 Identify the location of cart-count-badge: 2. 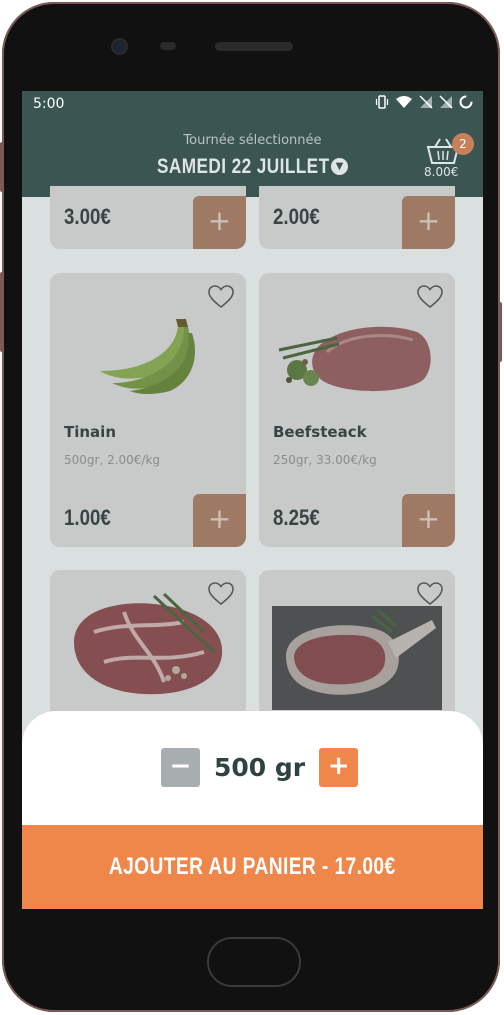
(463, 144).